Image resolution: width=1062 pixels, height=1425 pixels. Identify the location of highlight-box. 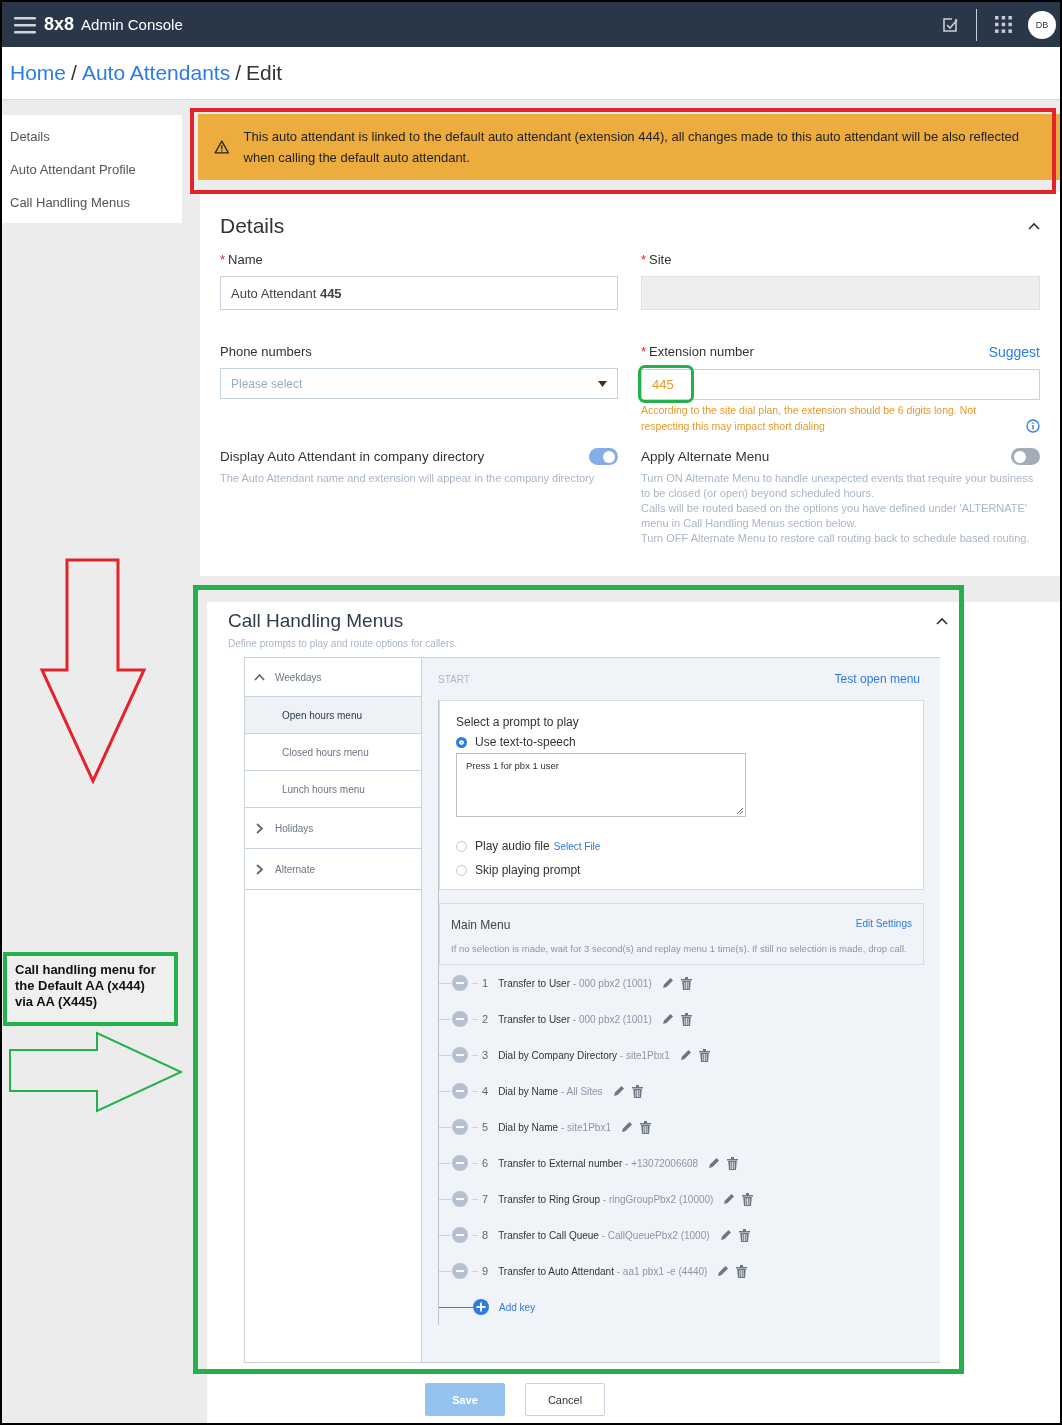
(666, 384).